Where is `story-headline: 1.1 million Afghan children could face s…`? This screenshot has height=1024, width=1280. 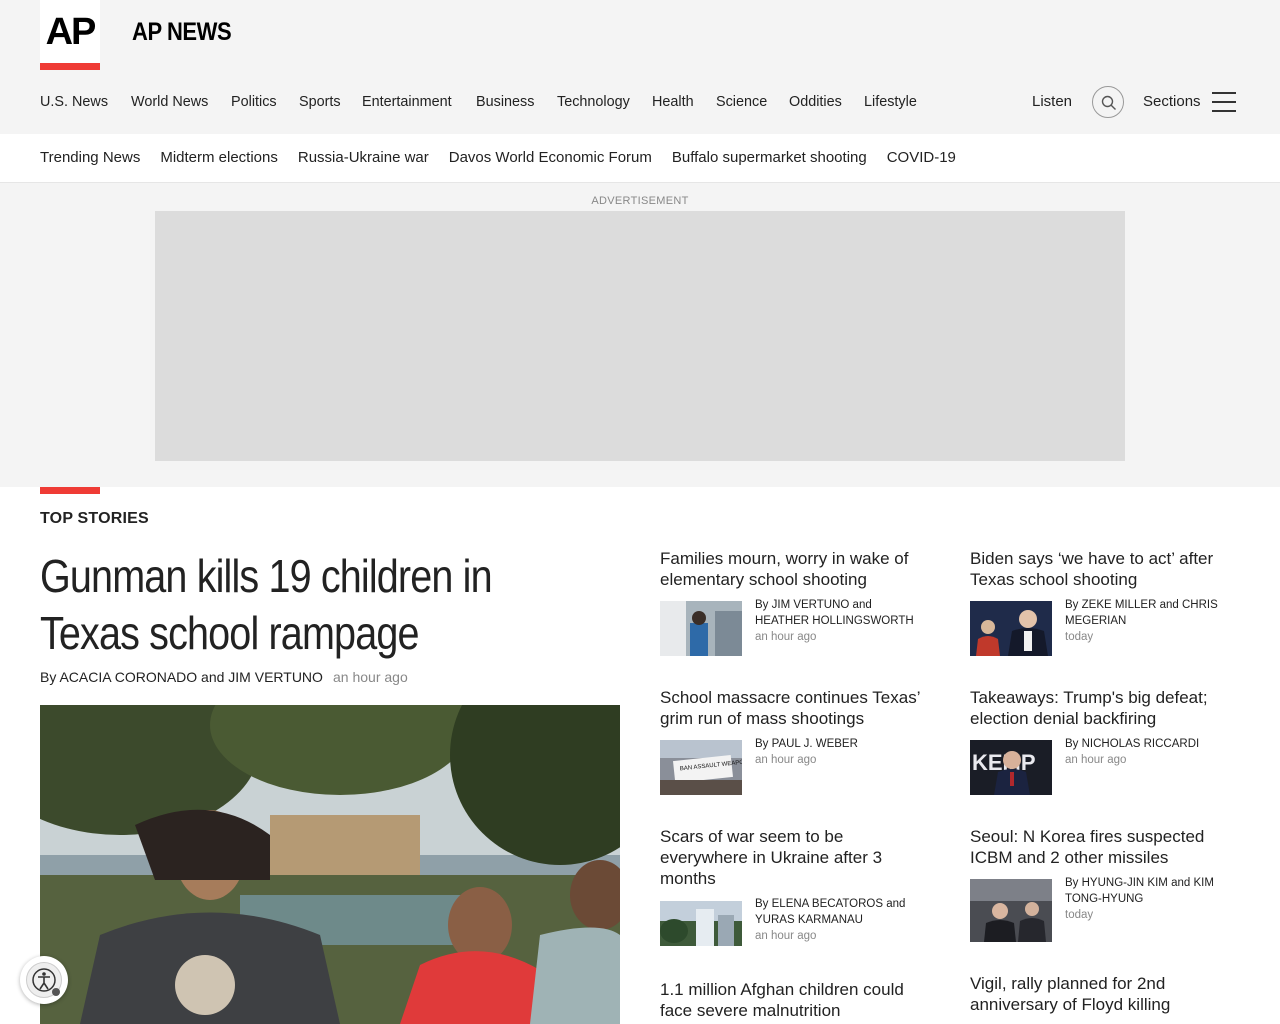 story-headline: 1.1 million Afghan children could face s… is located at coordinates (782, 1000).